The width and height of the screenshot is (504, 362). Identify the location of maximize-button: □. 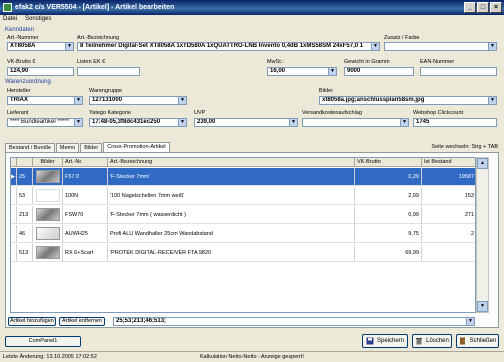
(483, 7).